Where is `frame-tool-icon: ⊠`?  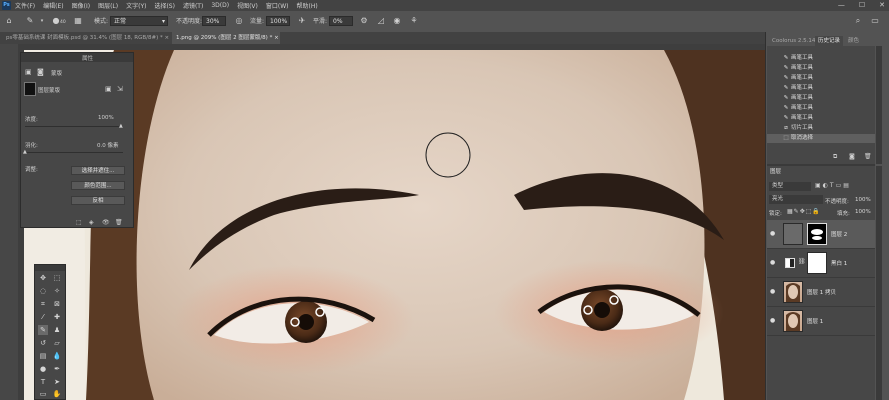 frame-tool-icon: ⊠ is located at coordinates (57, 304).